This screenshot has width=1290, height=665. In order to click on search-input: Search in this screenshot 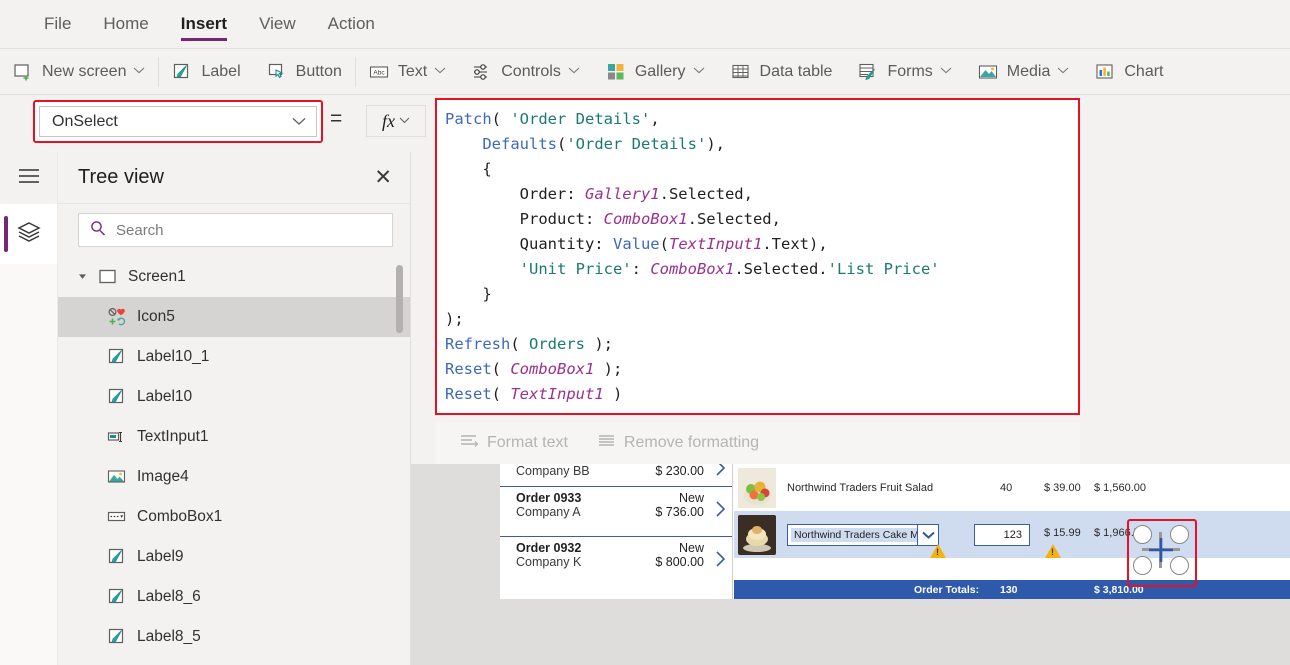, I will do `click(235, 230)`.